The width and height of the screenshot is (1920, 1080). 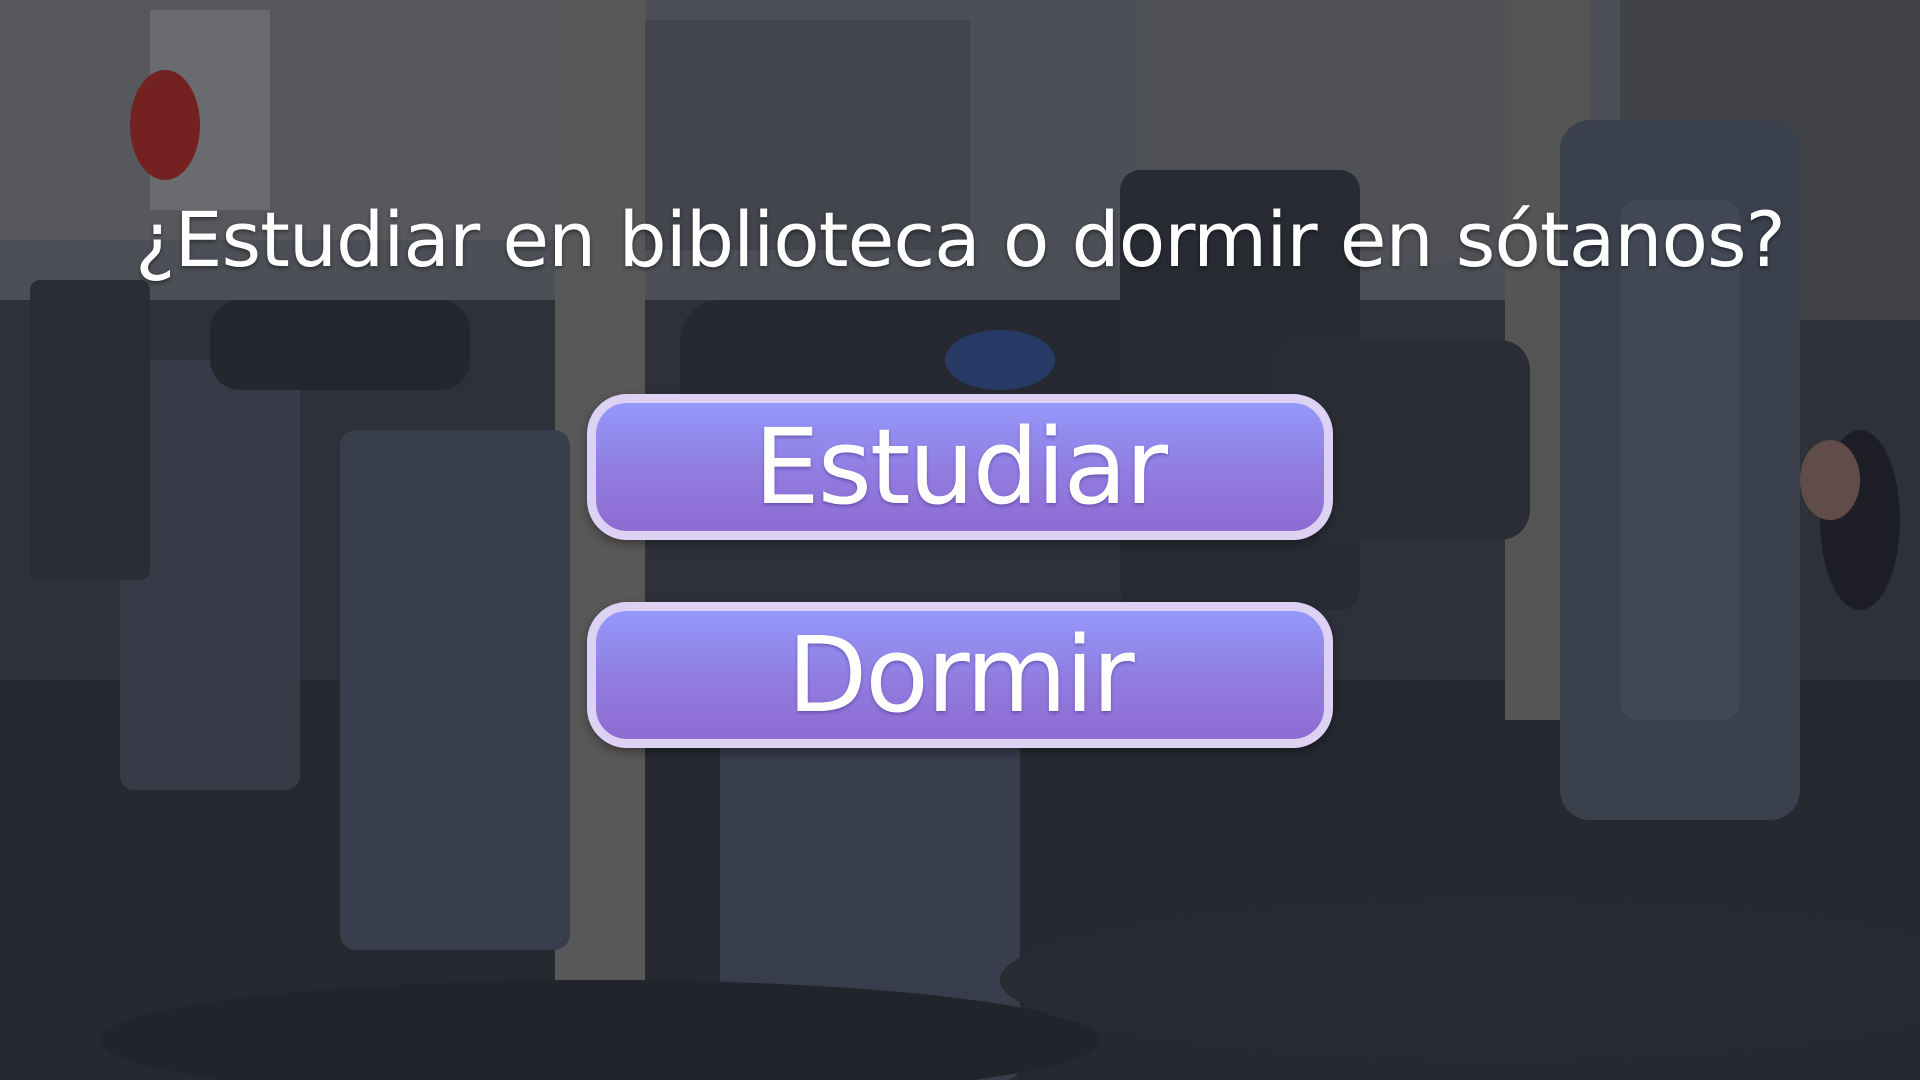 I want to click on choice-button-dormir: Dormir, so click(x=960, y=675).